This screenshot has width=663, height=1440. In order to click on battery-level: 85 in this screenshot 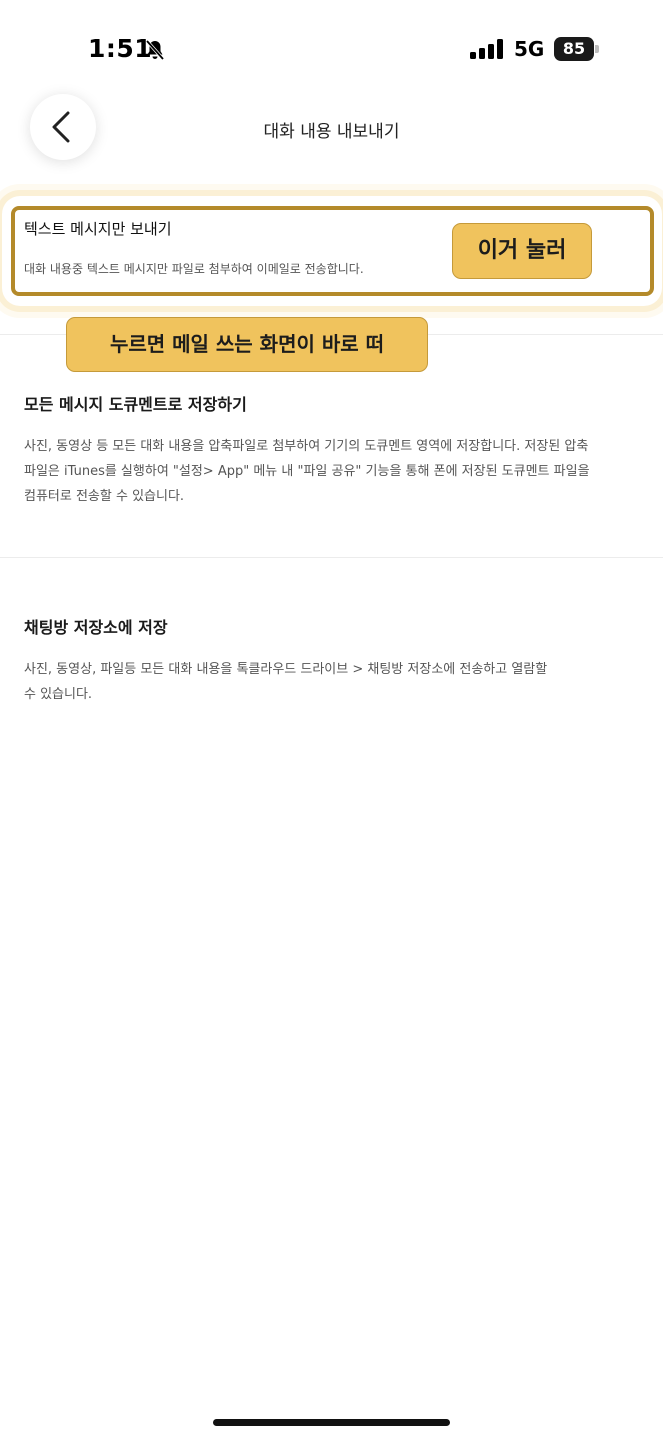, I will do `click(574, 49)`.